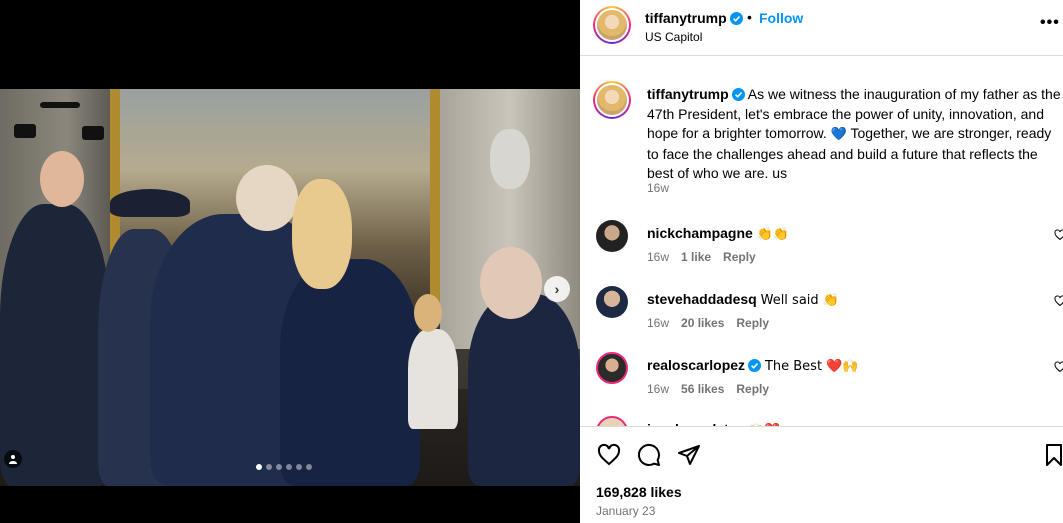 The image size is (1063, 523). Describe the element at coordinates (267, 198) in the screenshot. I see `photo-head-embrace` at that location.